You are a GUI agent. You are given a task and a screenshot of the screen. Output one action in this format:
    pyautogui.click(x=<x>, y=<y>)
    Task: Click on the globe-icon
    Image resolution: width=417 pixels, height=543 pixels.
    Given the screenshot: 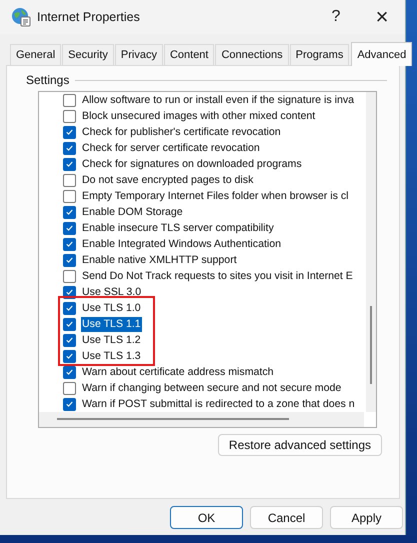 What is the action you would take?
    pyautogui.click(x=21, y=17)
    